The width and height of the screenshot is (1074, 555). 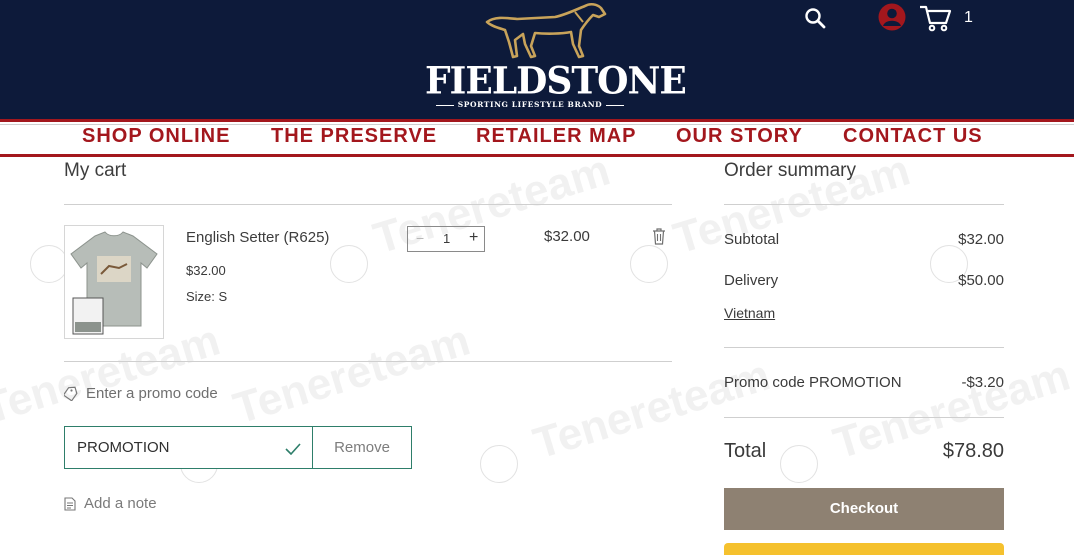 I want to click on cart-icon, so click(x=936, y=18).